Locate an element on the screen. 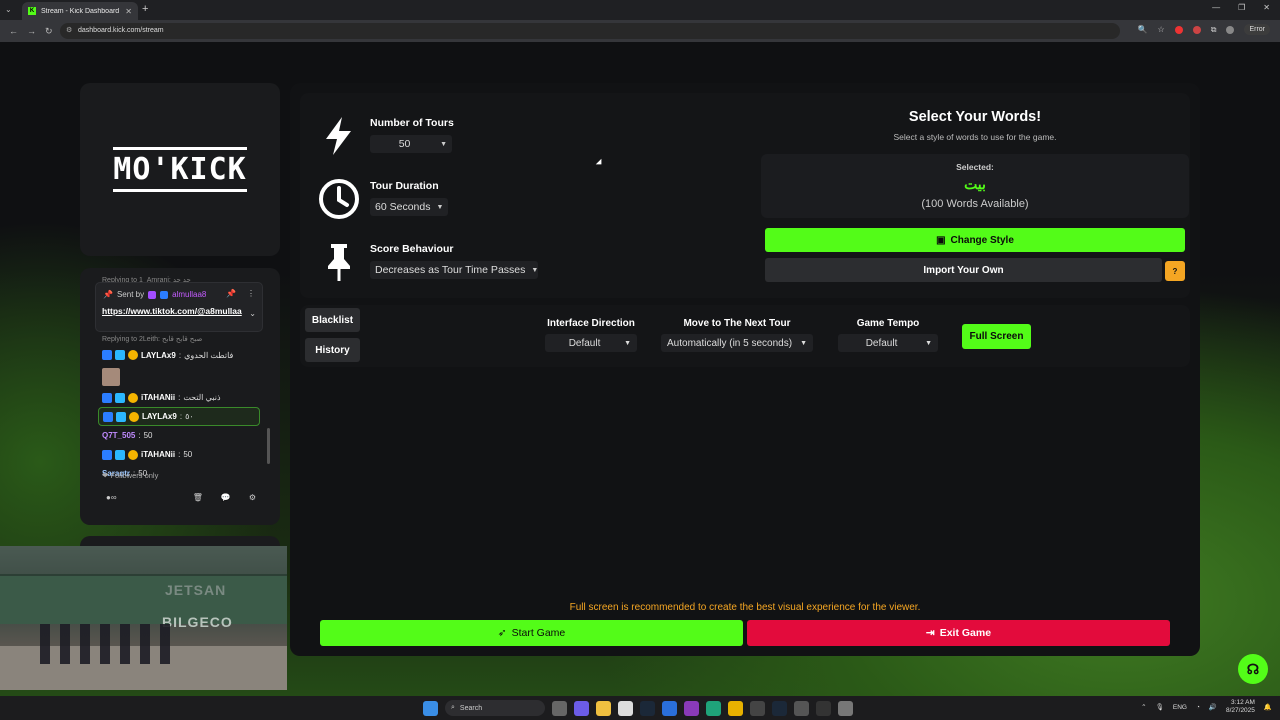  chat-settings-icon: ⚙ is located at coordinates (252, 497).